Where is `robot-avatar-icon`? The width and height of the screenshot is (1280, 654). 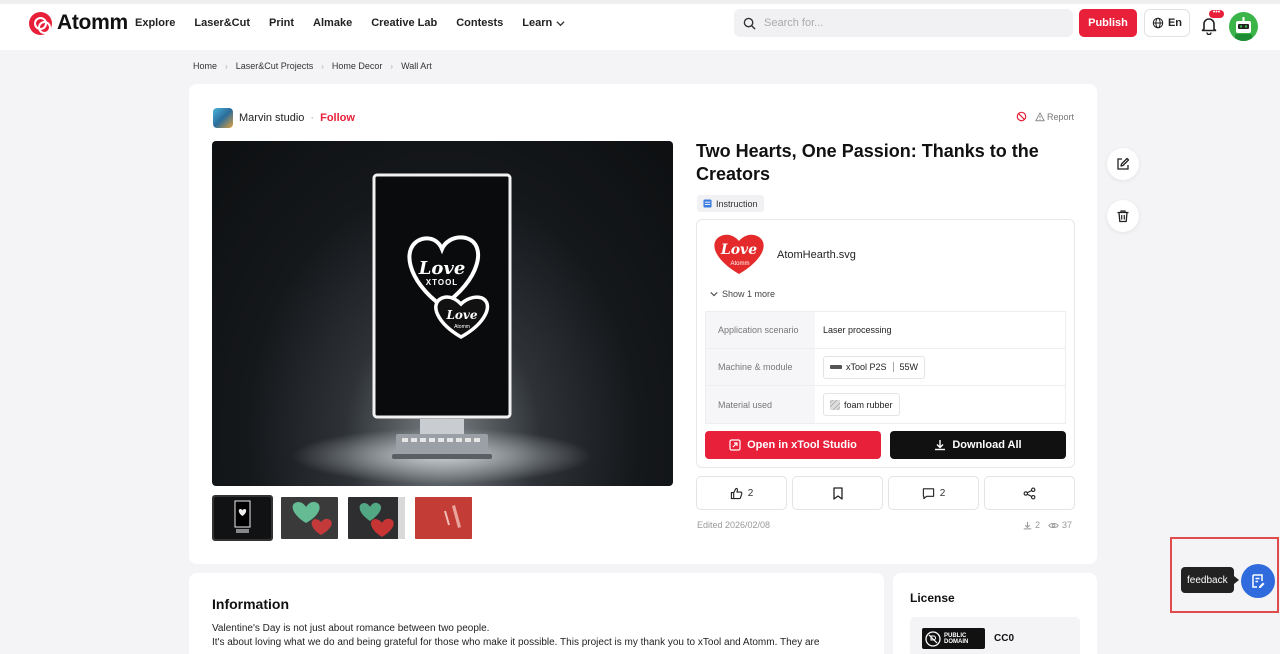 robot-avatar-icon is located at coordinates (1243, 29).